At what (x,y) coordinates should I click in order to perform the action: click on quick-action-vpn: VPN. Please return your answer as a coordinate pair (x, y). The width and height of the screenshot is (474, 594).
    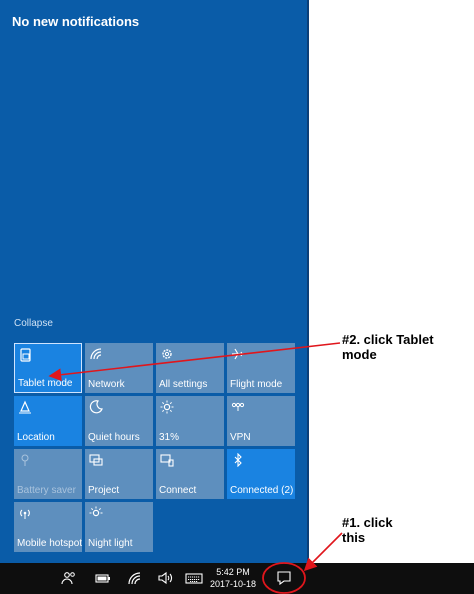
    Looking at the image, I should click on (261, 421).